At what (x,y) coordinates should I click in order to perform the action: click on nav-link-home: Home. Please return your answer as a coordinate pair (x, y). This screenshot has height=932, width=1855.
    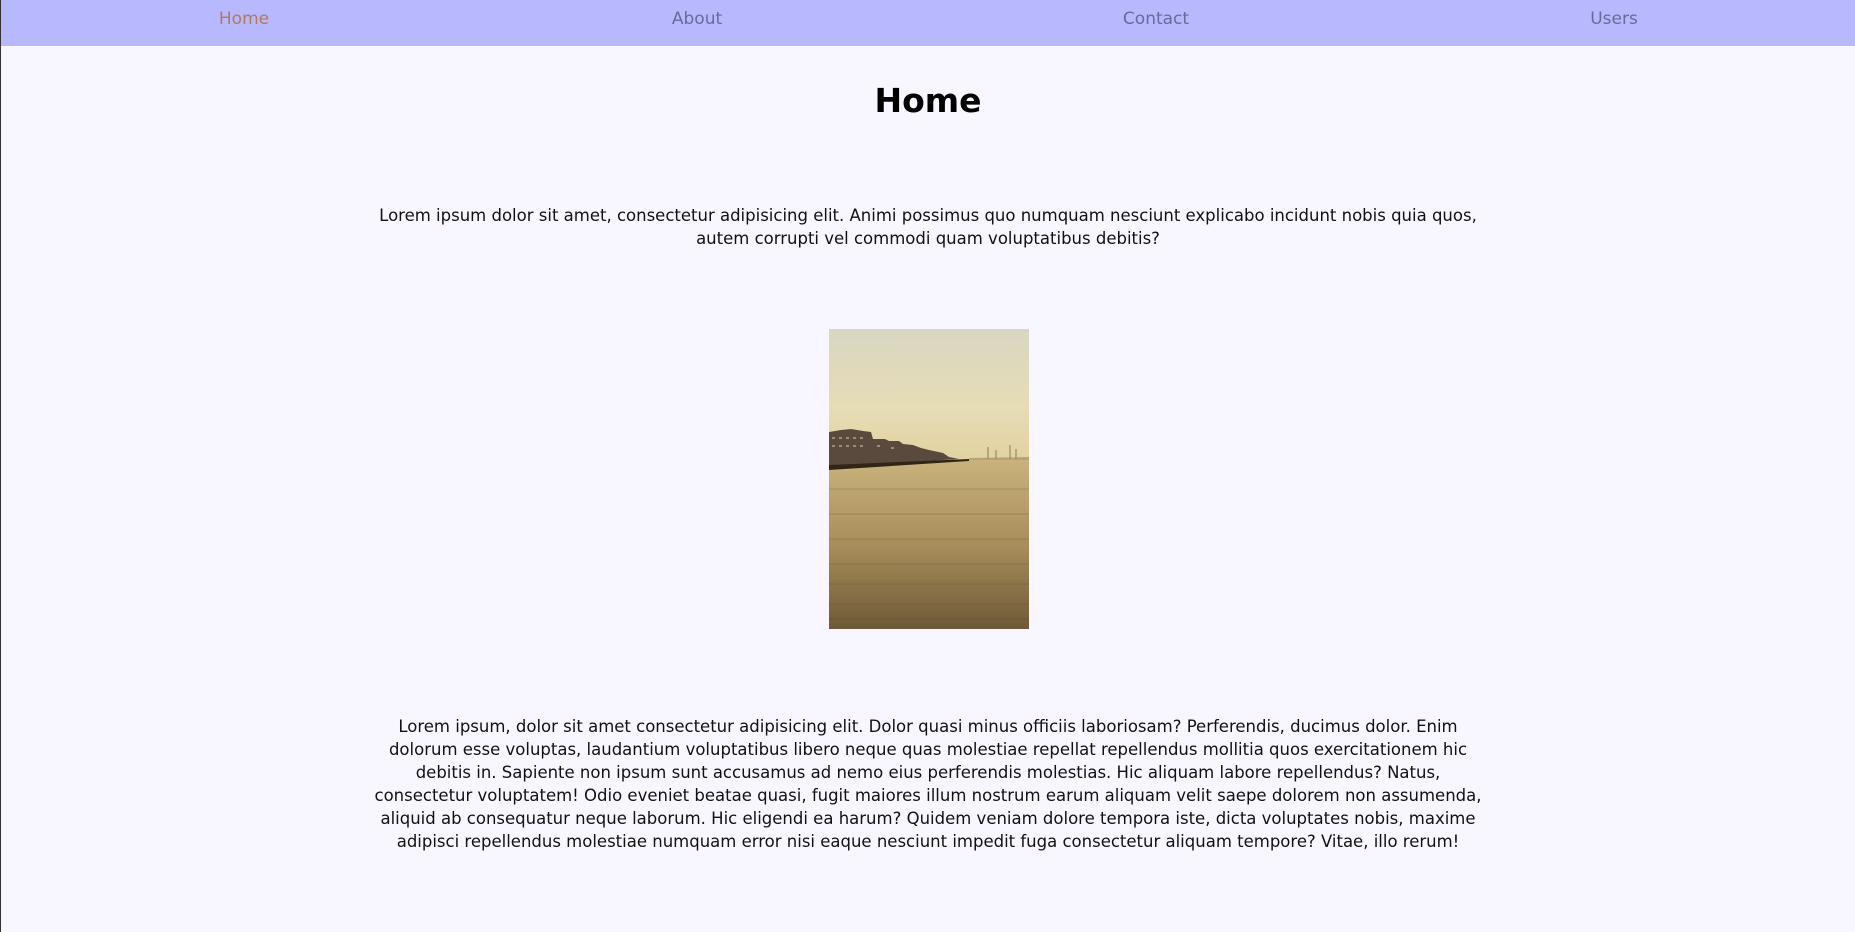
    Looking at the image, I should click on (244, 19).